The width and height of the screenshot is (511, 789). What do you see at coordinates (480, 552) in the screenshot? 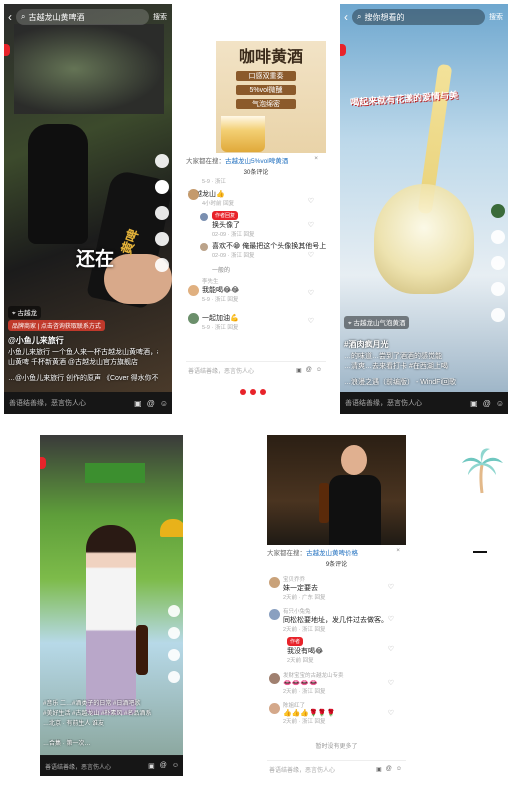
I see `divider-dash` at bounding box center [480, 552].